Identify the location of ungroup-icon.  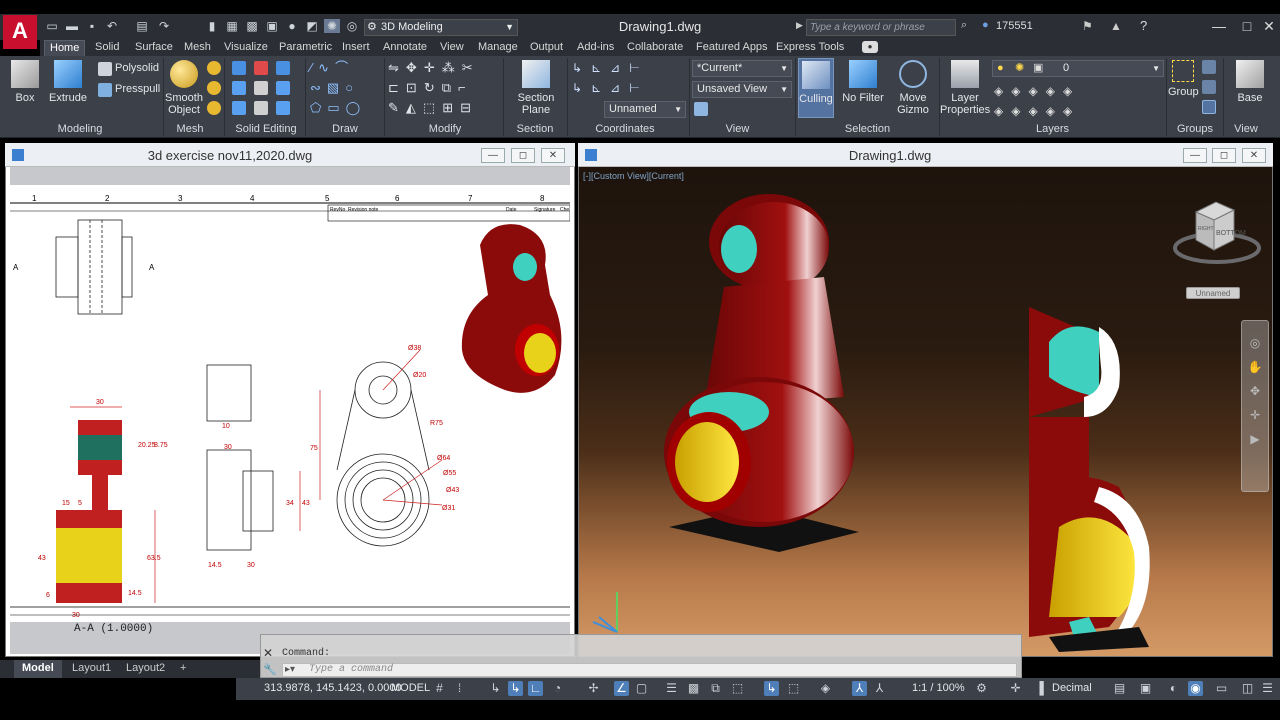
(1209, 67).